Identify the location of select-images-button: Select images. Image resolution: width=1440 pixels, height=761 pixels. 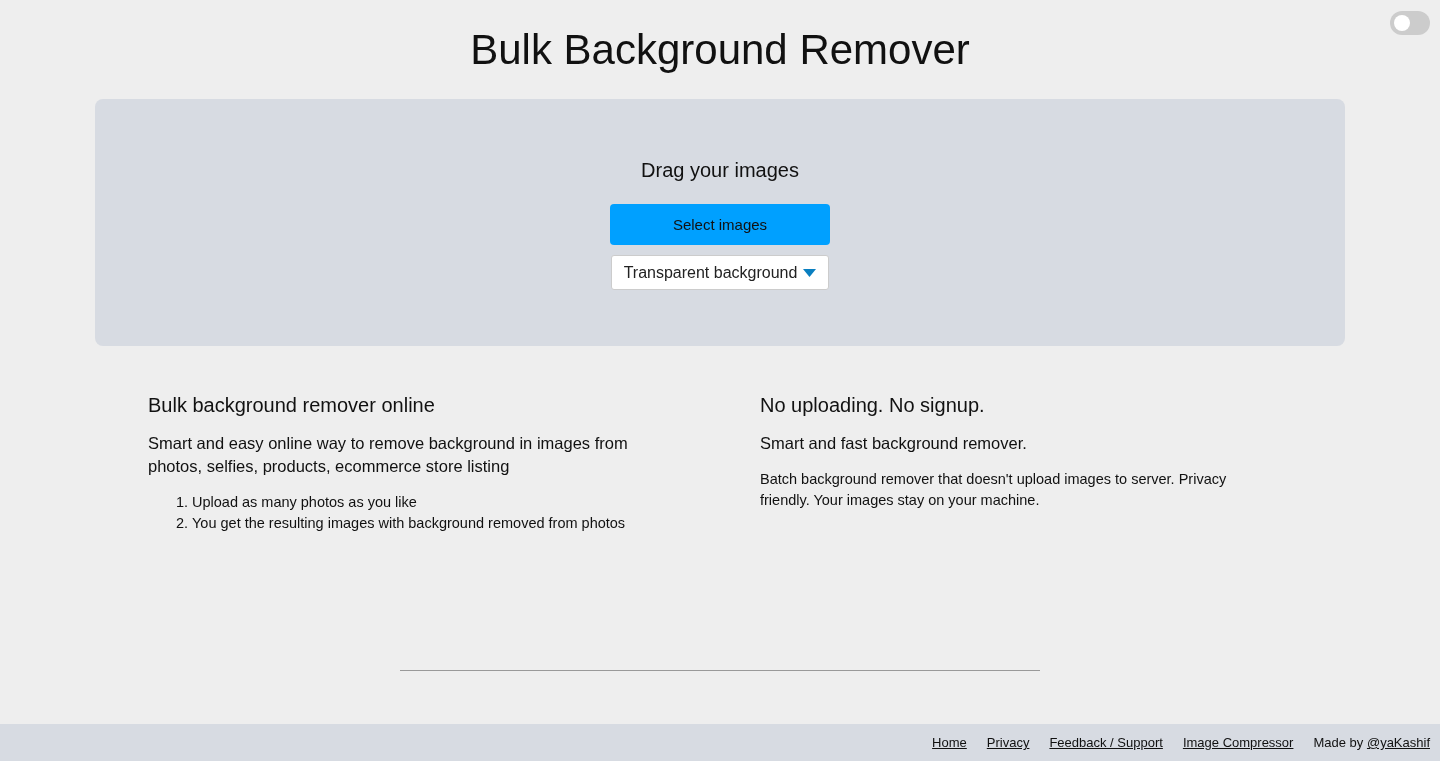
(720, 224).